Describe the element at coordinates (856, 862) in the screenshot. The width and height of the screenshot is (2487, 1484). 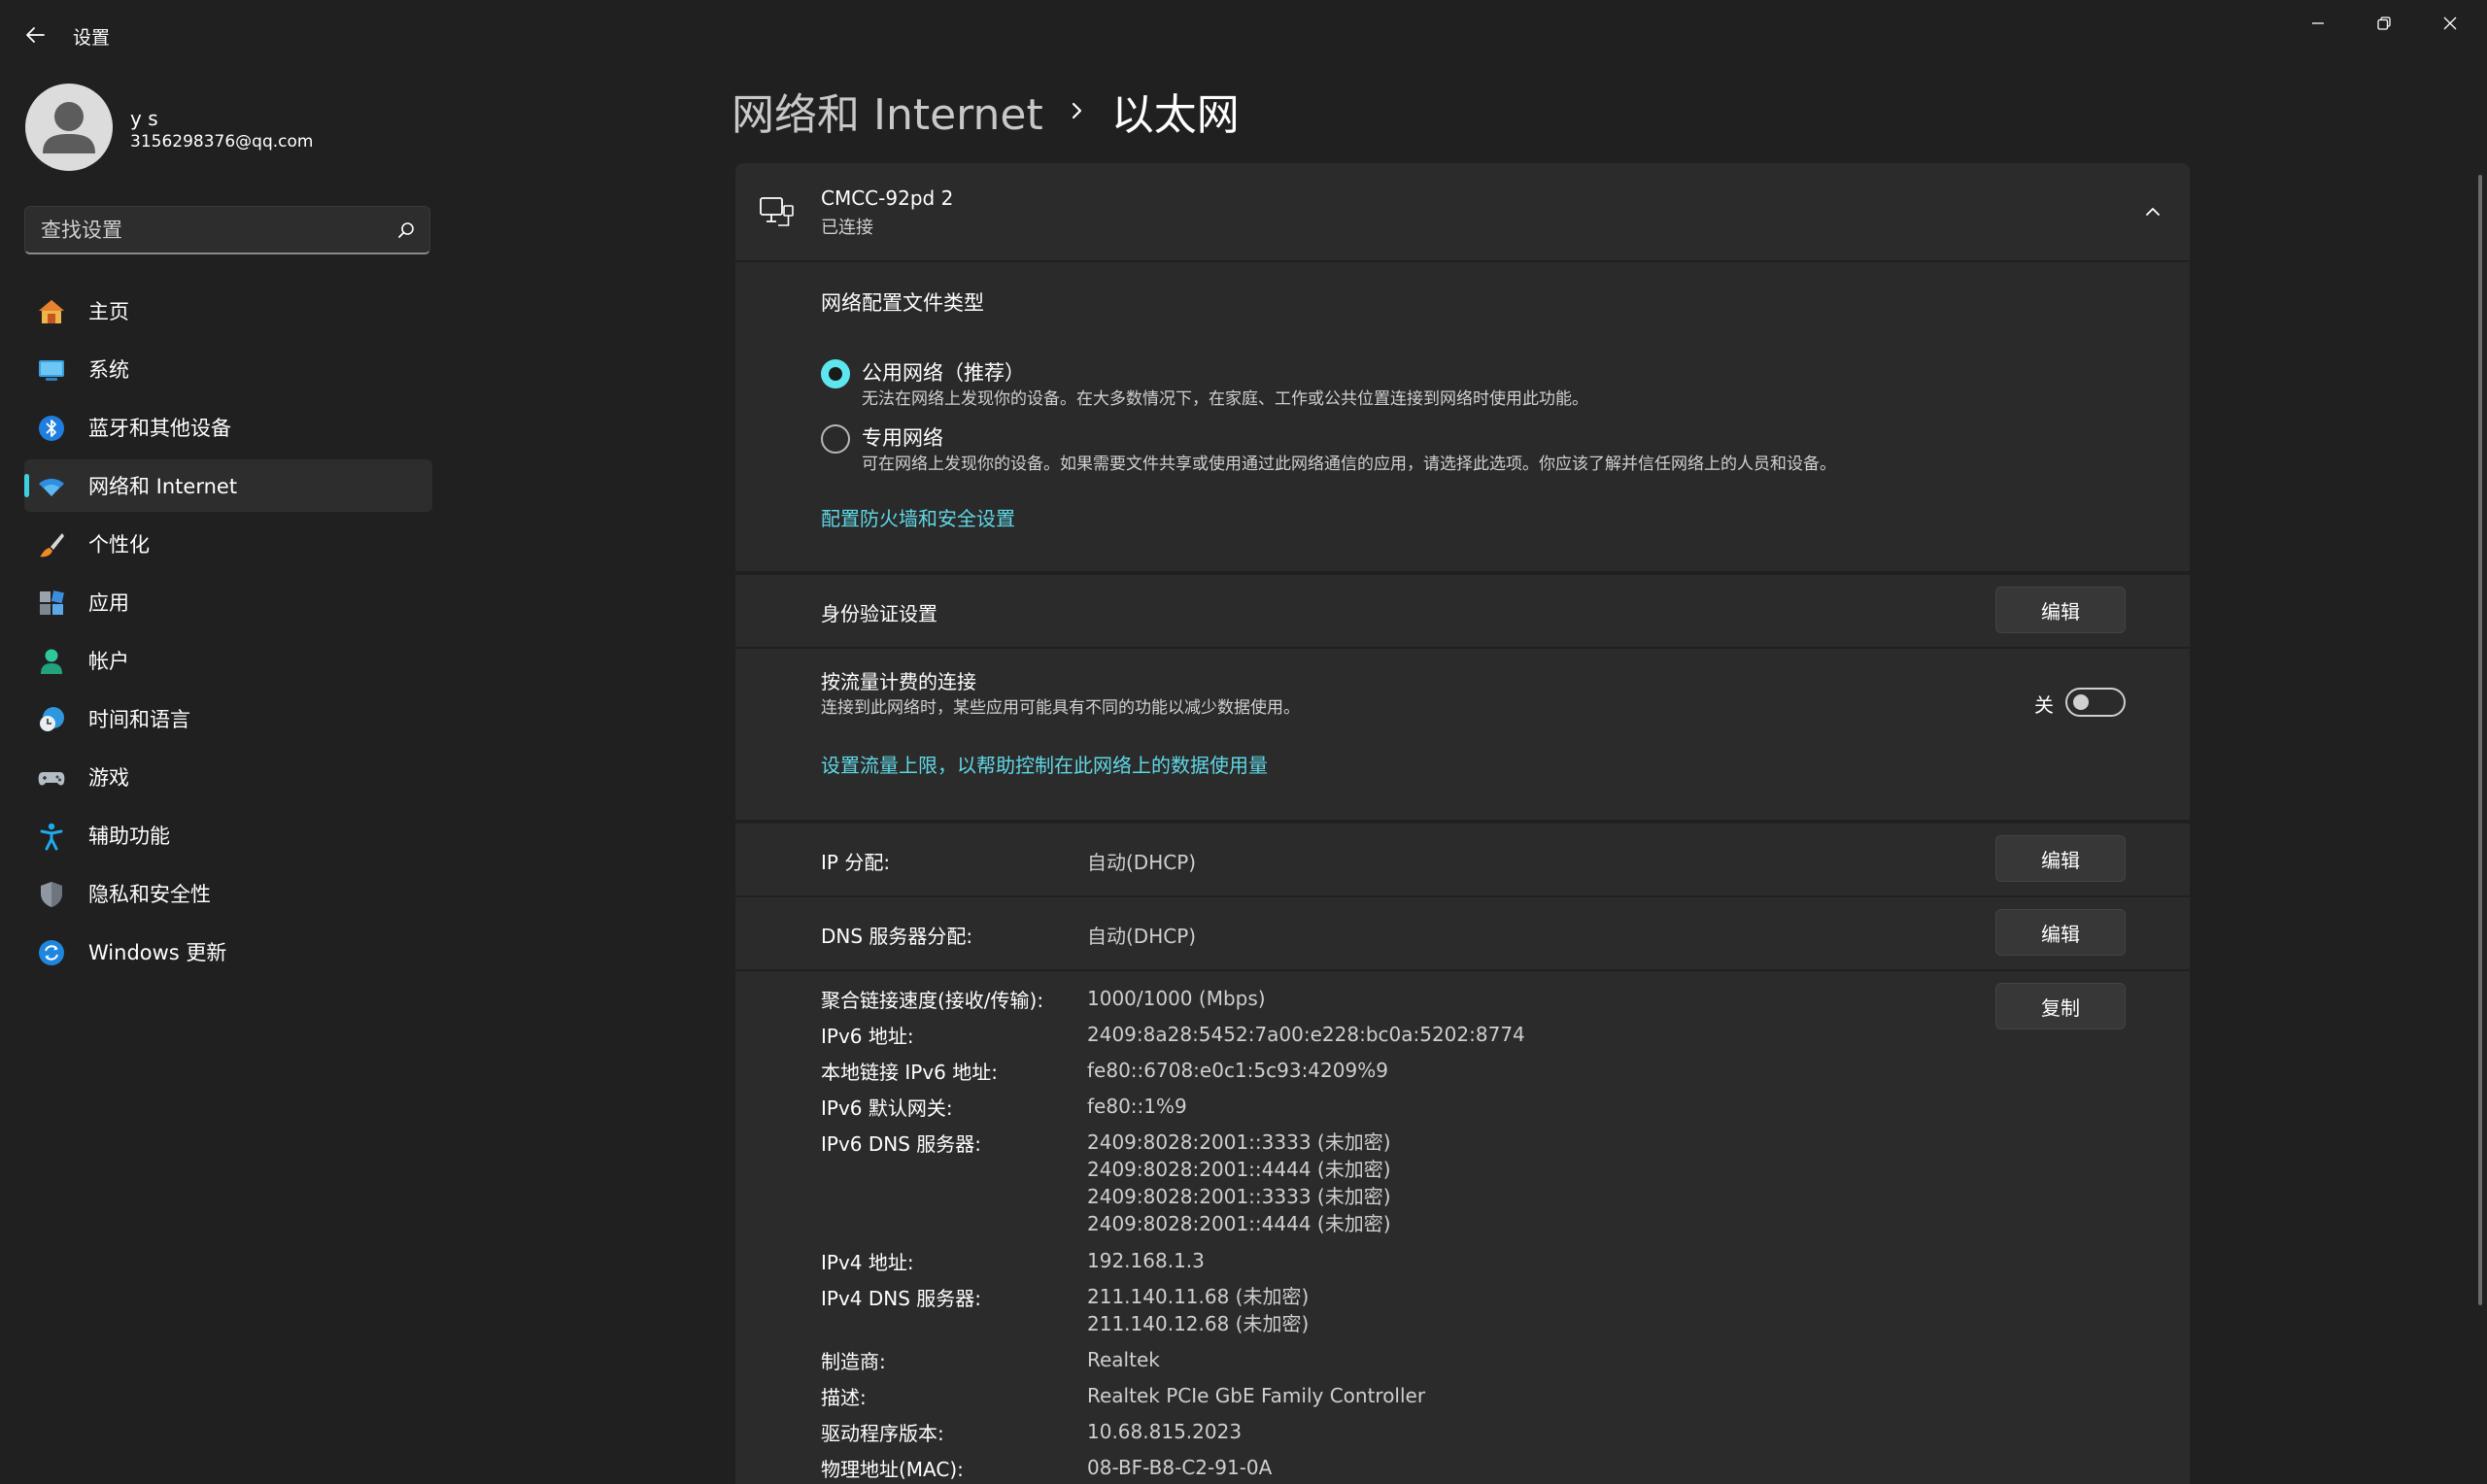
I see `row-label: IP 分配:` at that location.